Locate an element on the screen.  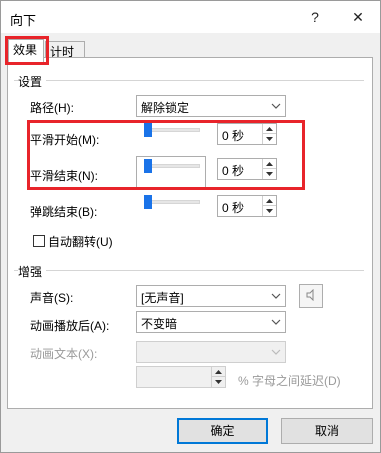
sound-settings-button is located at coordinates (311, 296).